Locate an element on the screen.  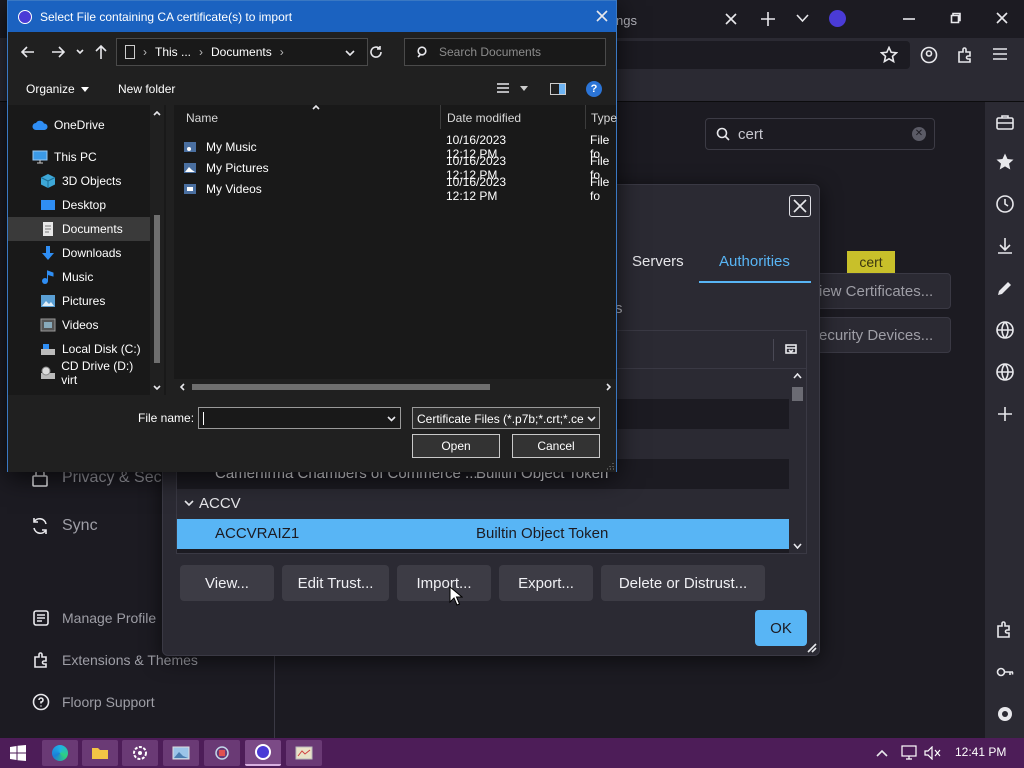
taskbar-floorp is located at coordinates (263, 753).